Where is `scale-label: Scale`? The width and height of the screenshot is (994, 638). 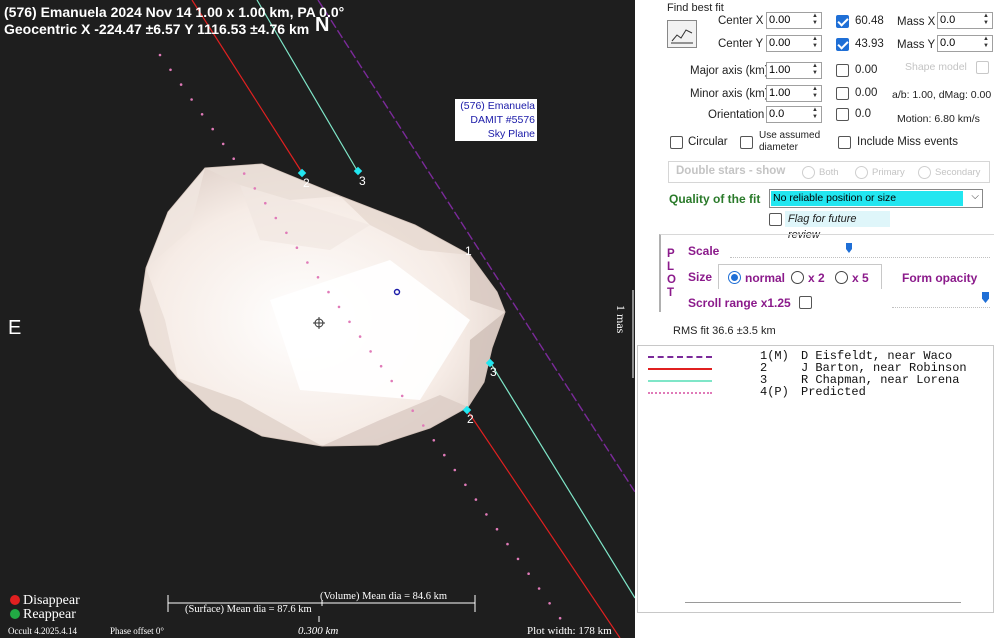
scale-label: Scale is located at coordinates (704, 251).